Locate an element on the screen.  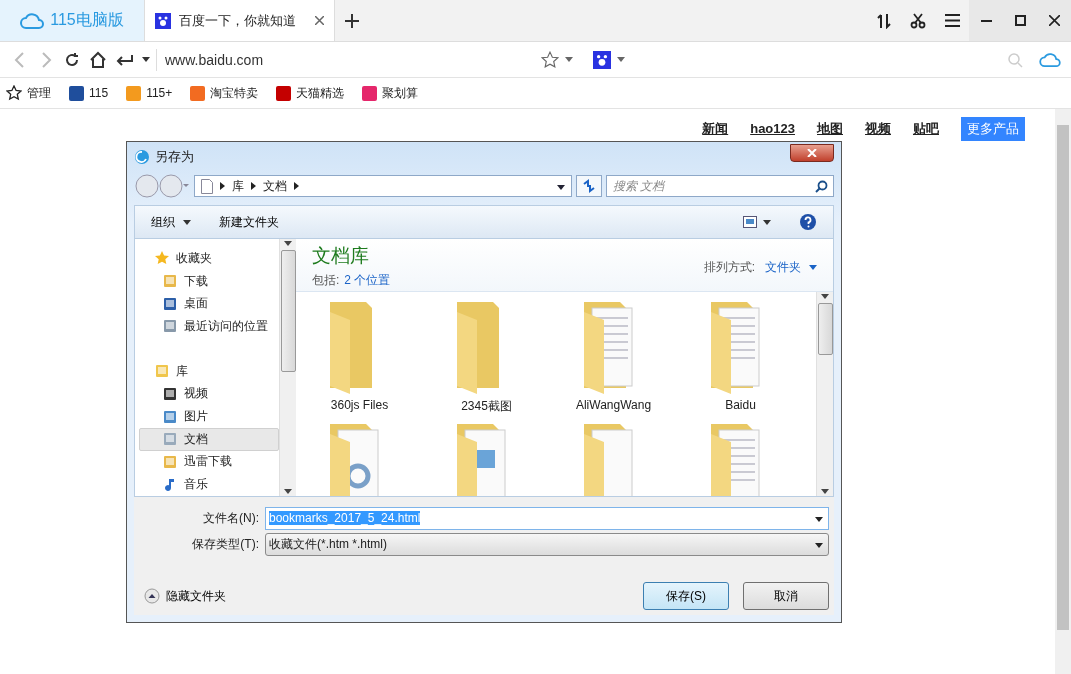
dialog-button: 保存(S) is located at coordinates (686, 596).